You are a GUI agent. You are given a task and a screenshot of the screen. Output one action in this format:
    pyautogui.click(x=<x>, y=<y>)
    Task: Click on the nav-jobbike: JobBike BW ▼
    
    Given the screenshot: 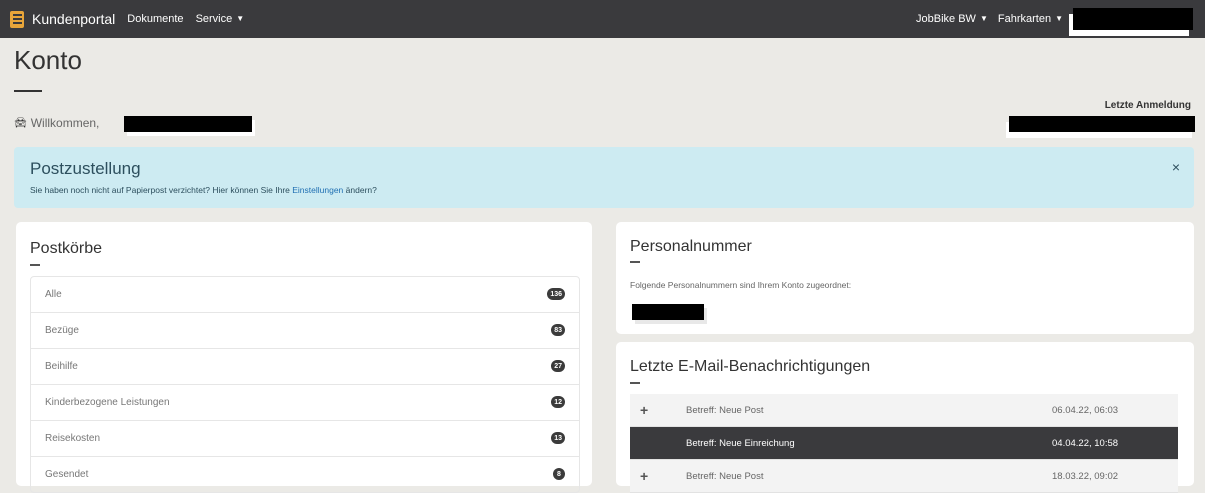 What is the action you would take?
    pyautogui.click(x=952, y=19)
    